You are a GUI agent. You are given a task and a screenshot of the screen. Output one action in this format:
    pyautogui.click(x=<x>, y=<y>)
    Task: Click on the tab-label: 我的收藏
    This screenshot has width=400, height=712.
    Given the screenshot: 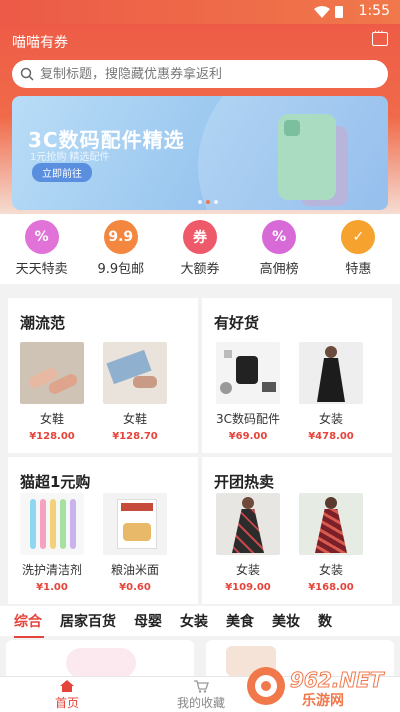 What is the action you would take?
    pyautogui.click(x=200, y=703)
    